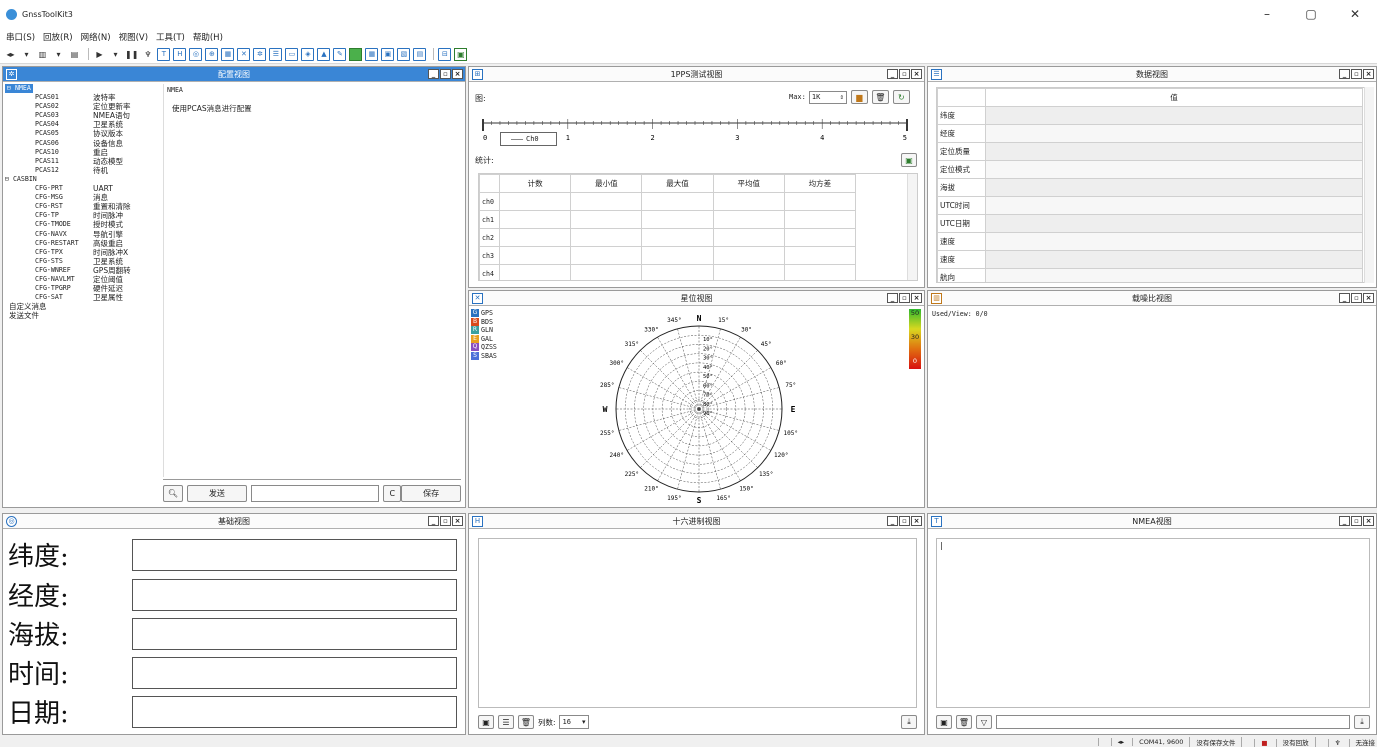 The image size is (1377, 747). Describe the element at coordinates (58, 37) in the screenshot. I see `menu-playback: 回放(R)` at that location.